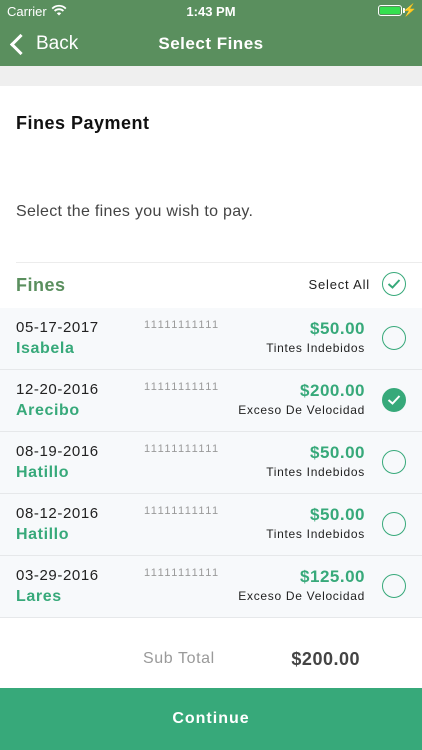 The image size is (422, 750). Describe the element at coordinates (325, 659) in the screenshot. I see `subtotal-value: $200.00` at that location.